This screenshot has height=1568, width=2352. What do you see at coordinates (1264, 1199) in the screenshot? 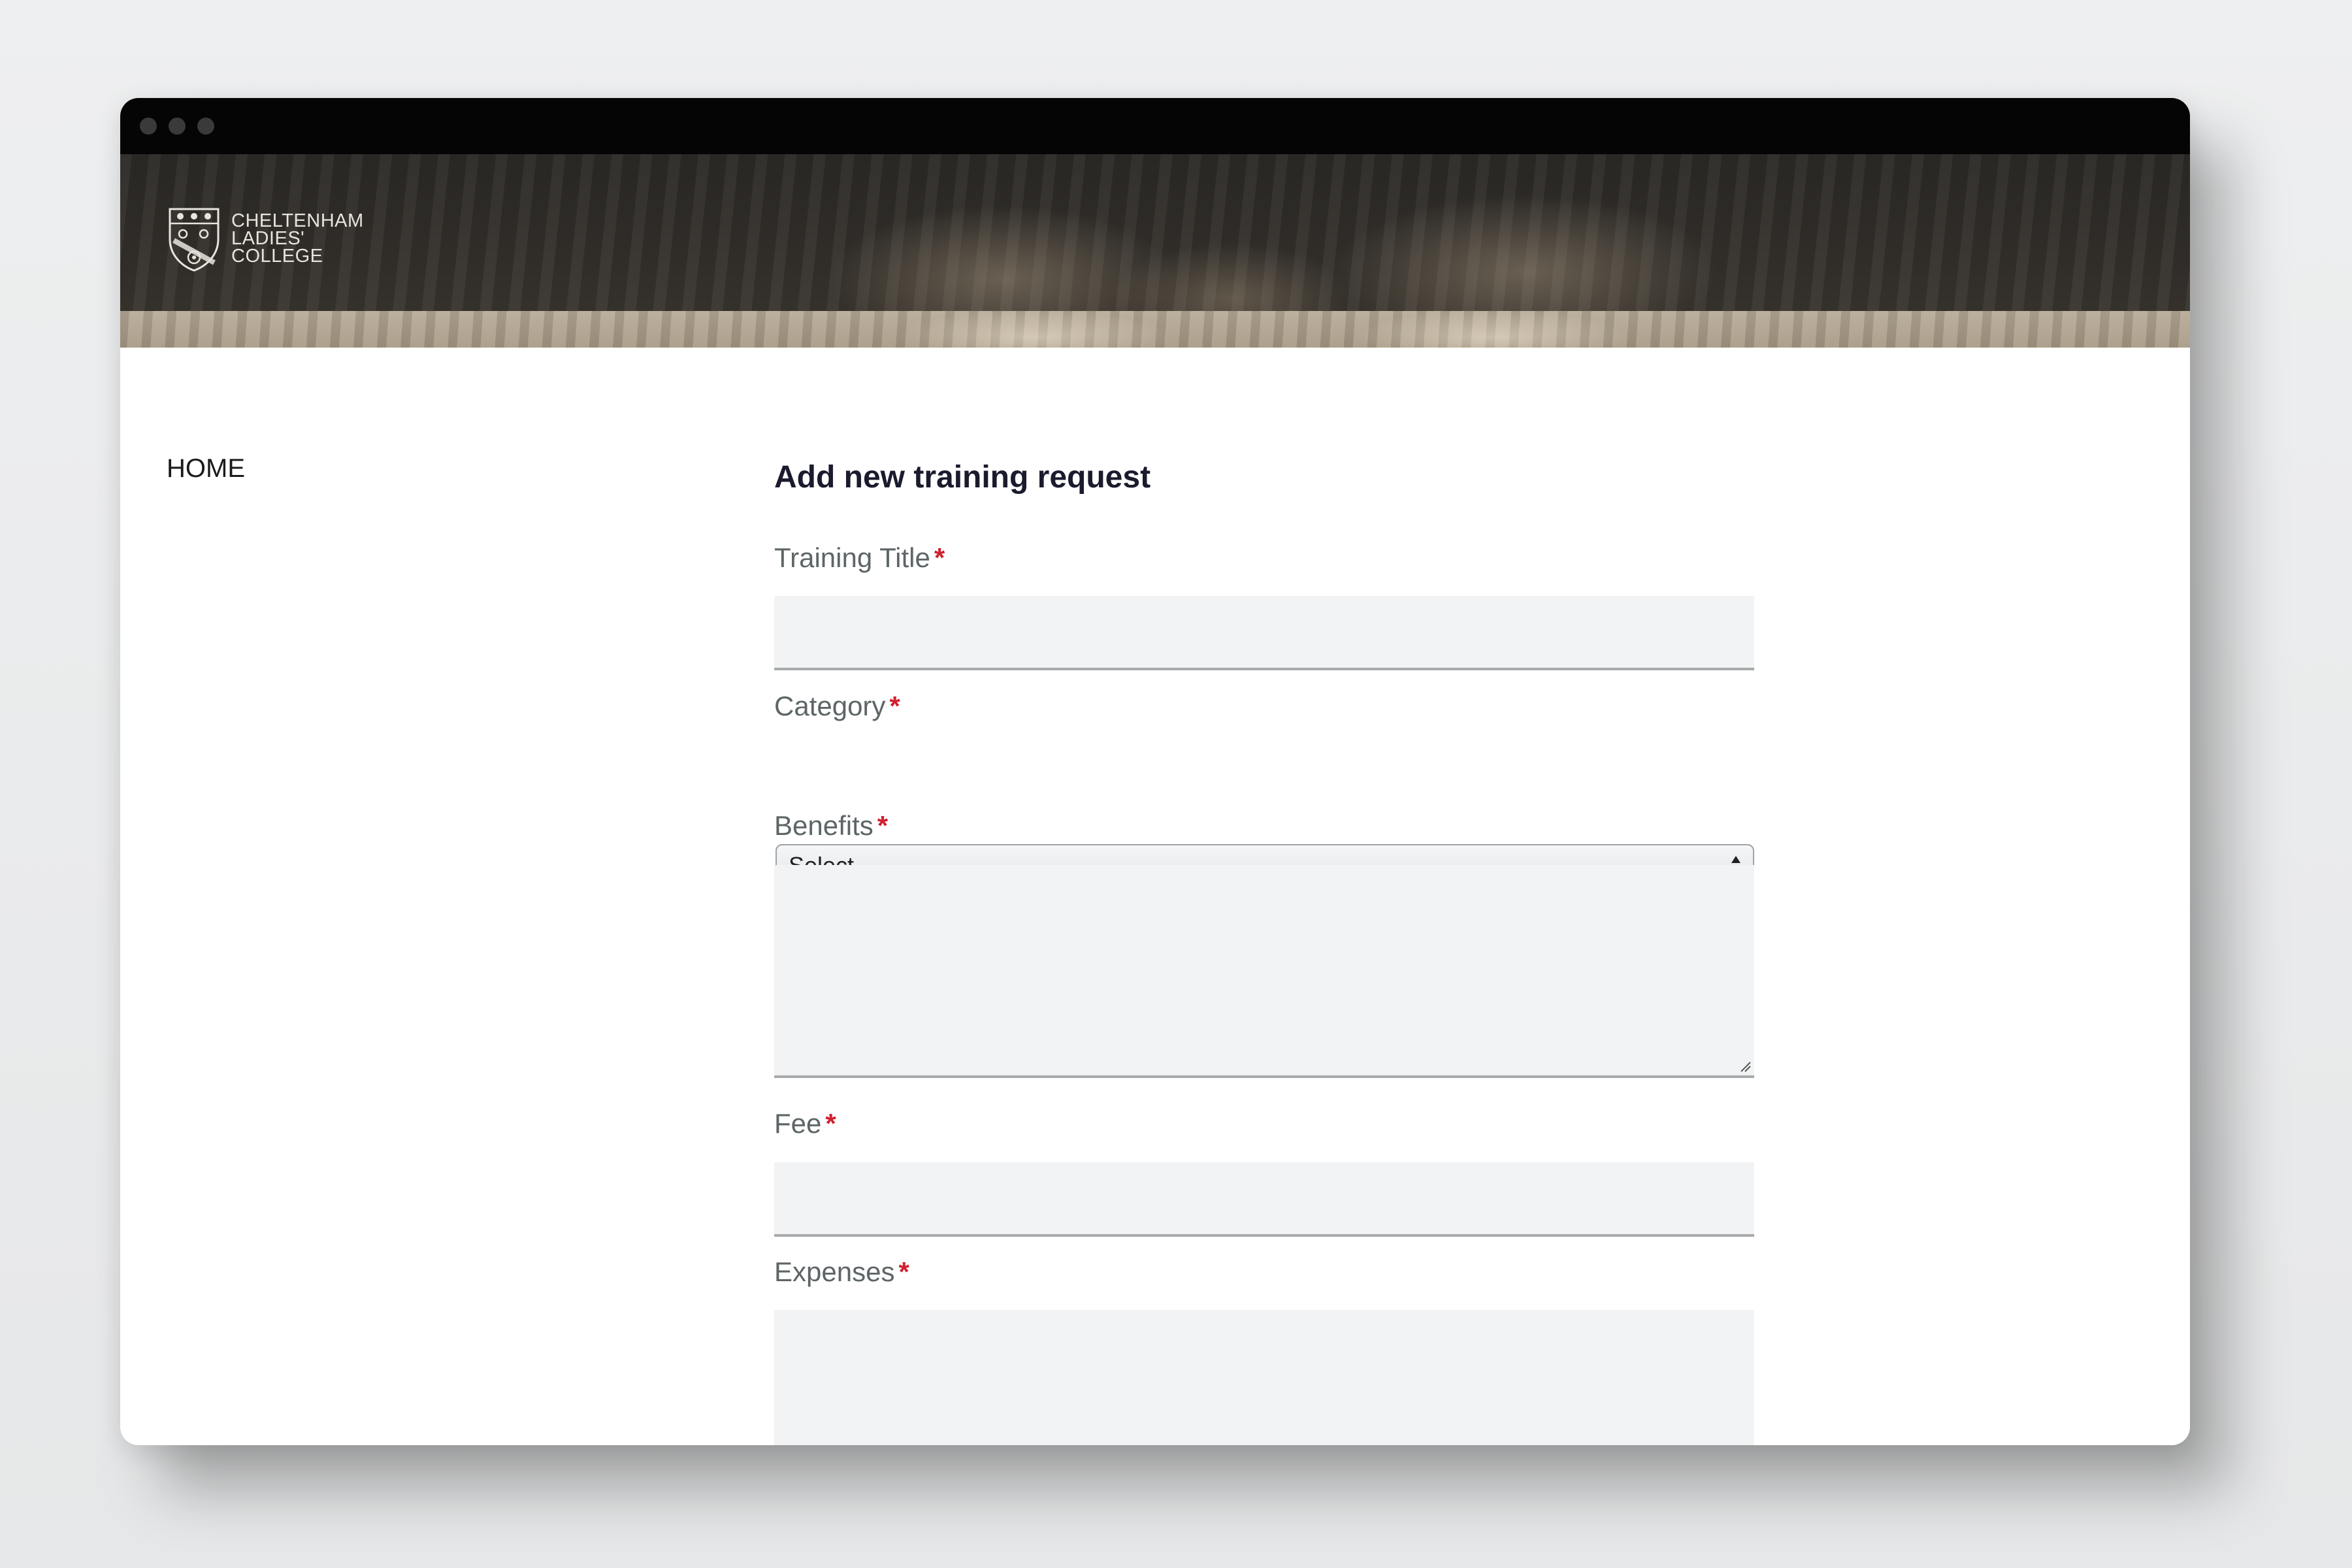
I see `fee-input` at bounding box center [1264, 1199].